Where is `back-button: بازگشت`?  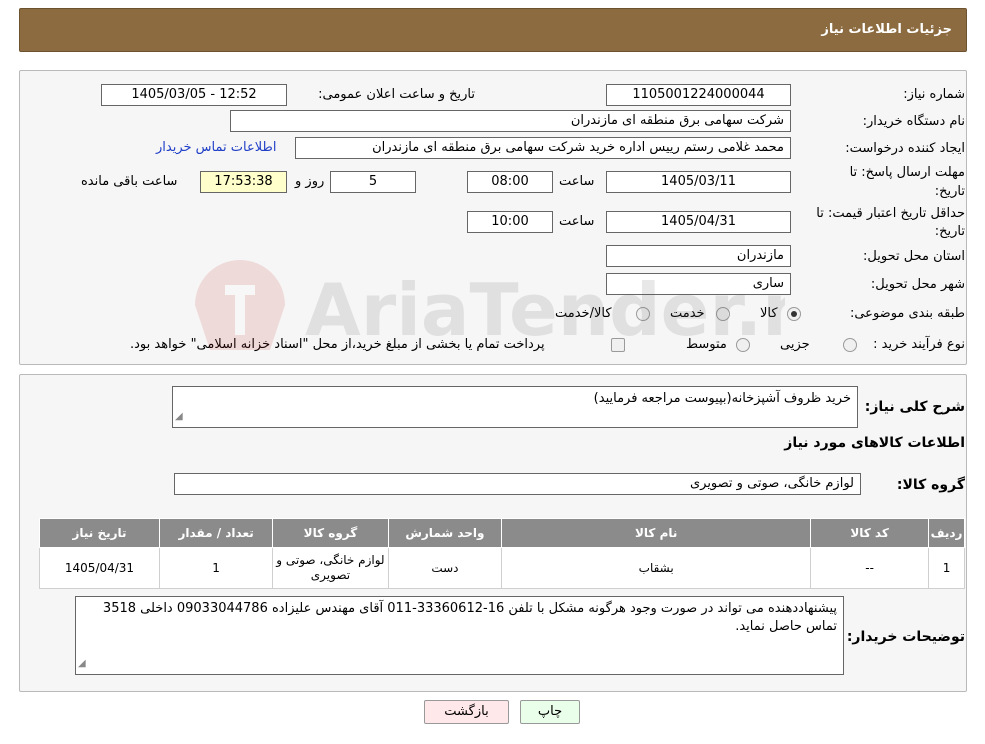 back-button: بازگشت is located at coordinates (466, 712).